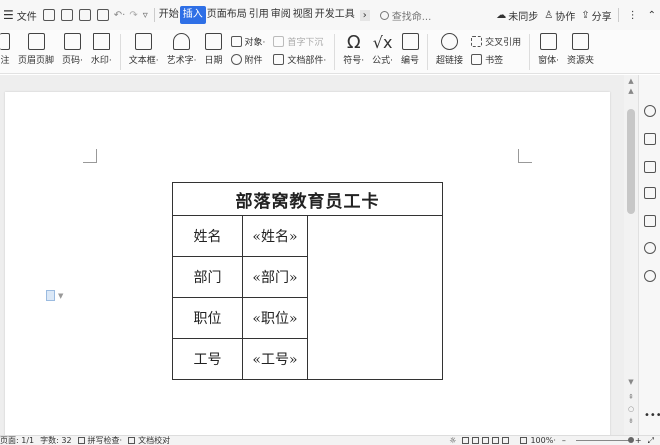  I want to click on export-pdf-icon, so click(66, 15).